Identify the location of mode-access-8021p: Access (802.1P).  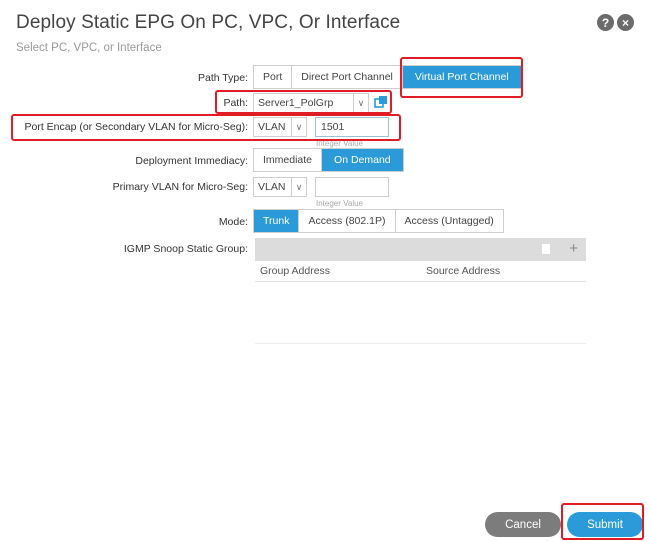
(346, 221).